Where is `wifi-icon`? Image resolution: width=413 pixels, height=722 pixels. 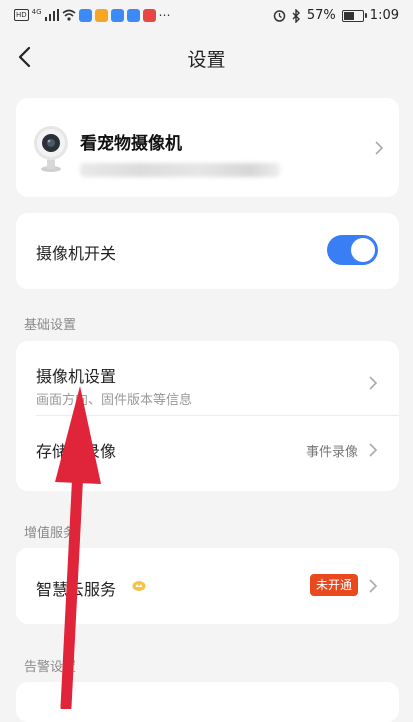 wifi-icon is located at coordinates (69, 15).